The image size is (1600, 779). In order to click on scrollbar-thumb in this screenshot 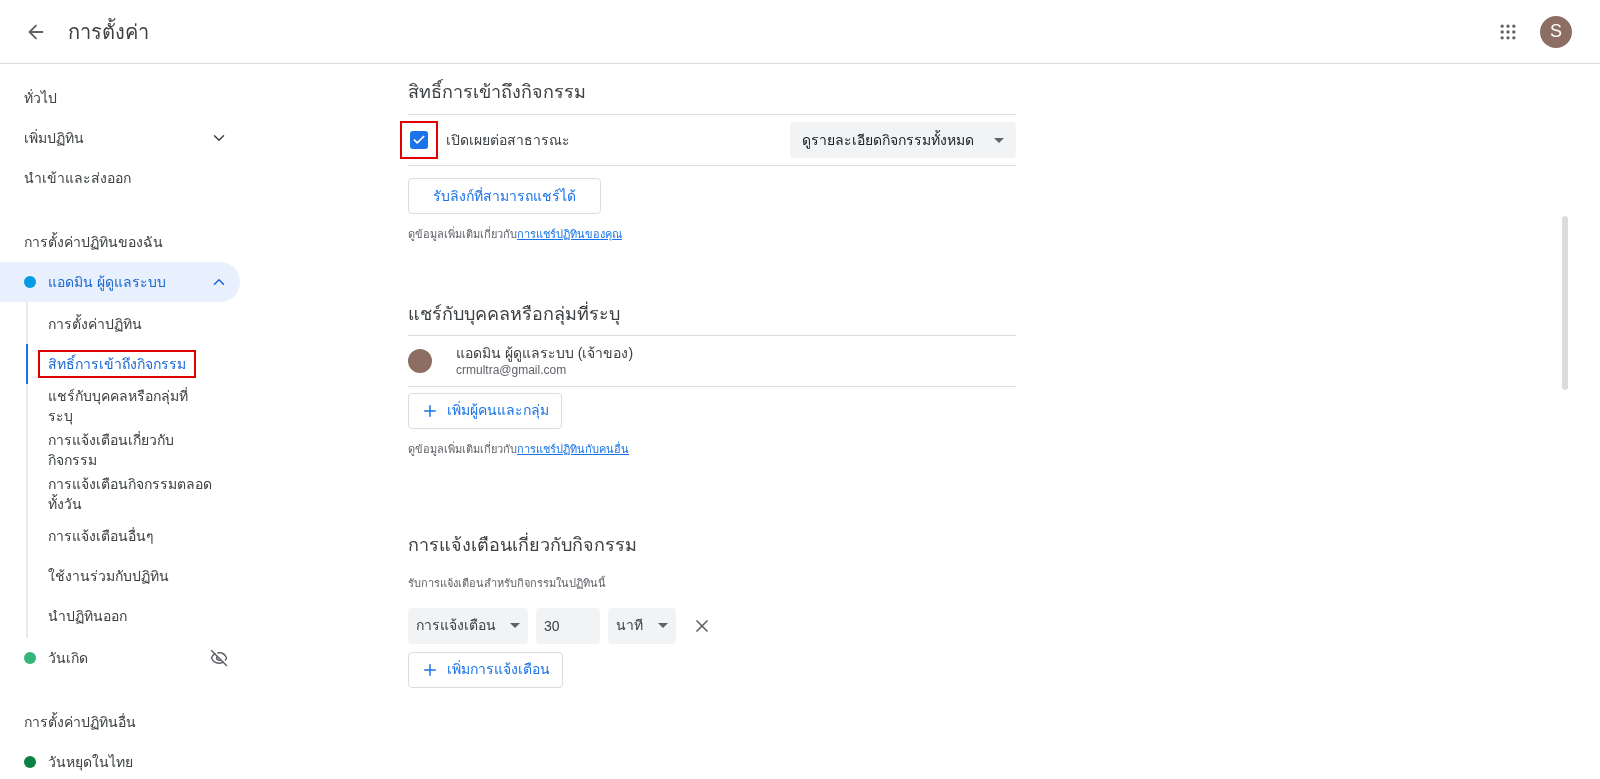, I will do `click(1565, 303)`.